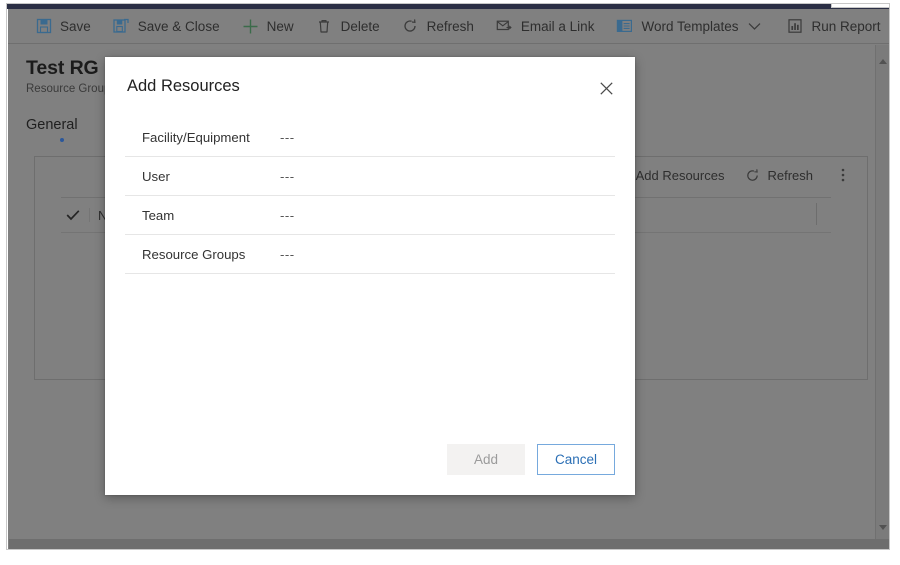  What do you see at coordinates (178, 26) in the screenshot?
I see `save-and-close-button-label: Save & Close` at bounding box center [178, 26].